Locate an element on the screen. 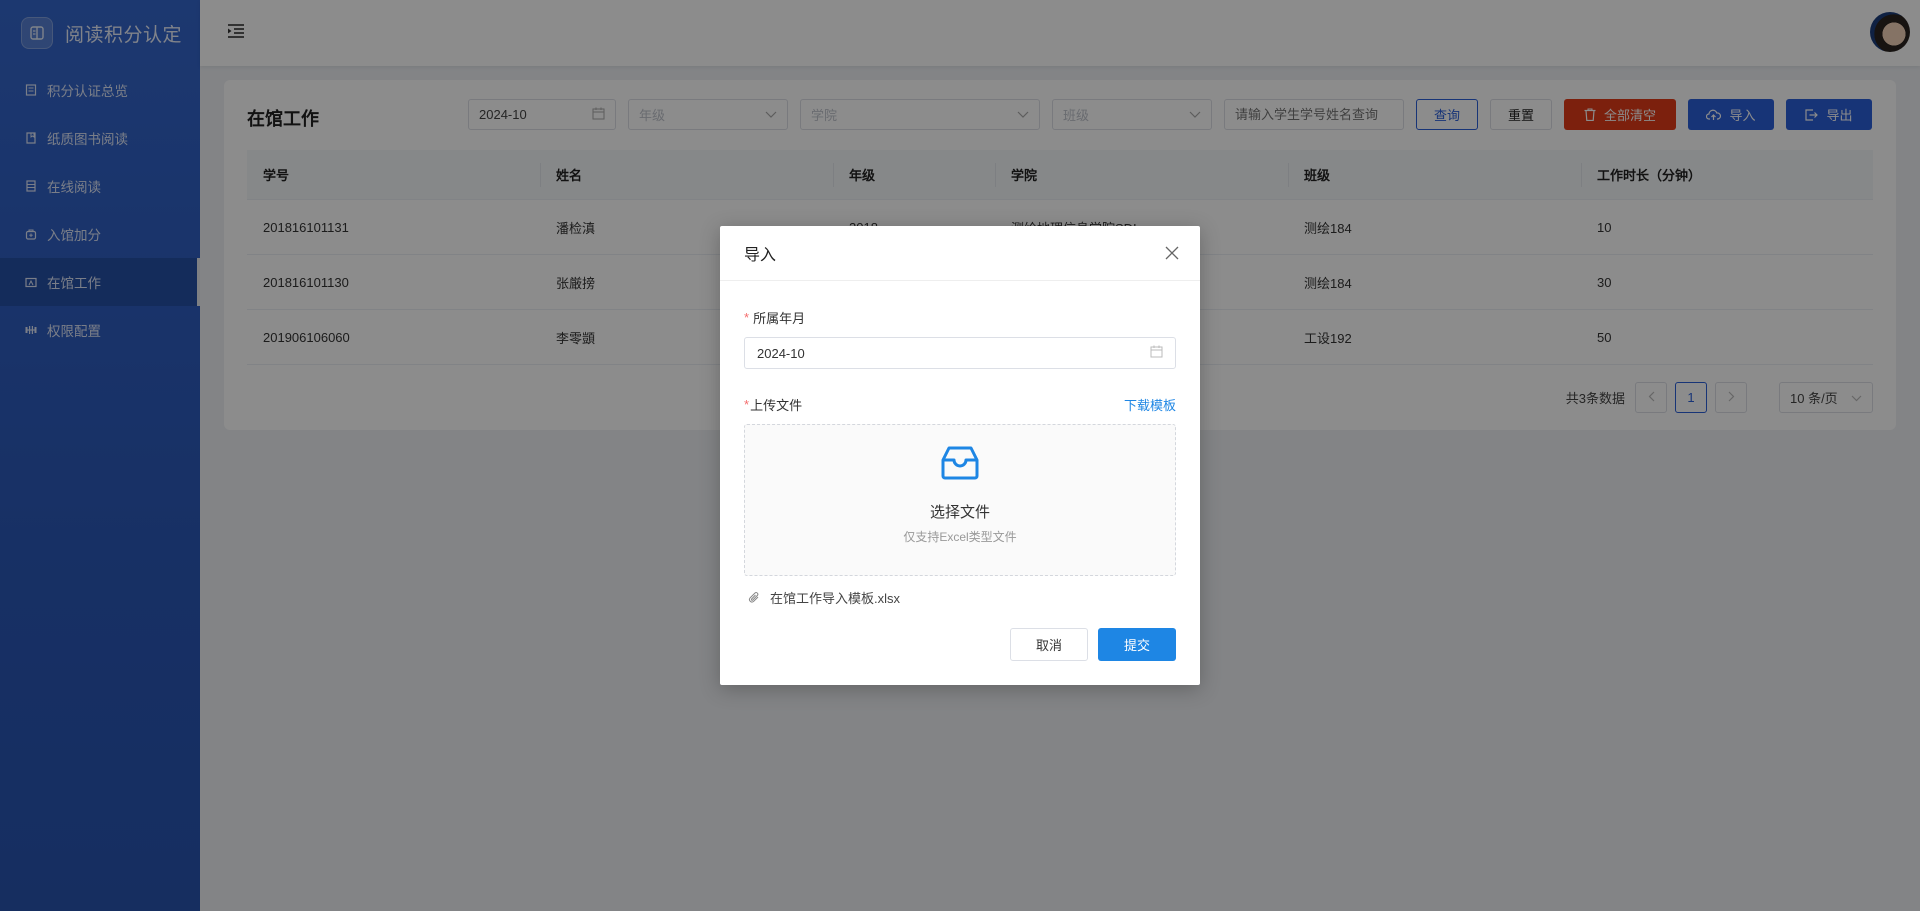  cancel-button: 取消 is located at coordinates (1049, 644).